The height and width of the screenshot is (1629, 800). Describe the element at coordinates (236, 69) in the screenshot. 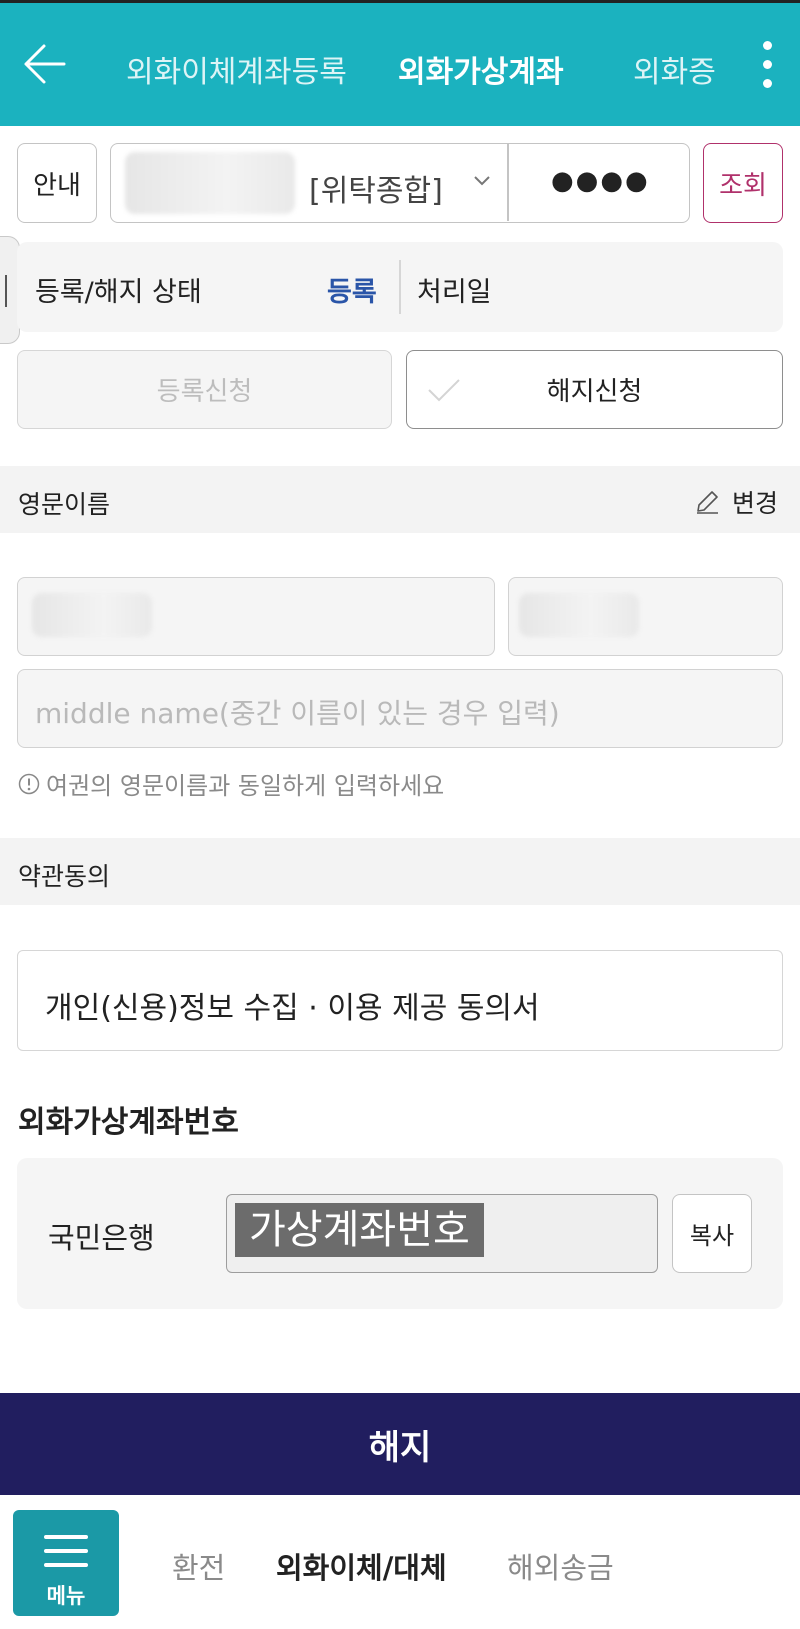

I see `tab-fx-transfer-account: 외화이체계좌등록` at that location.